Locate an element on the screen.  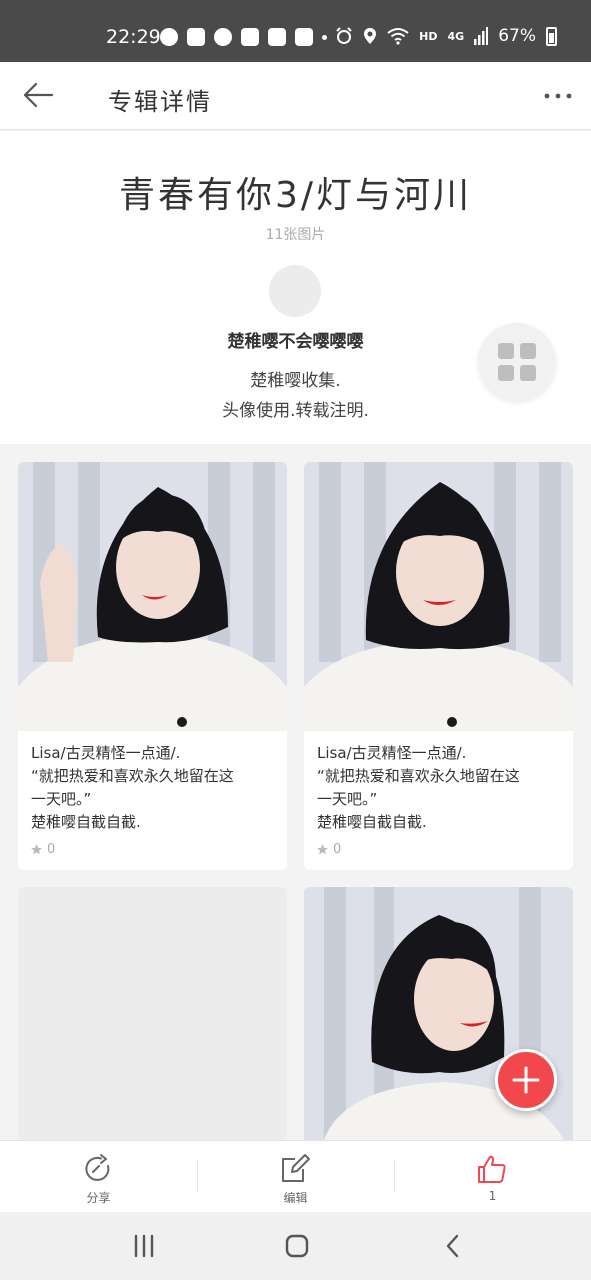
home-icon is located at coordinates (297, 1246).